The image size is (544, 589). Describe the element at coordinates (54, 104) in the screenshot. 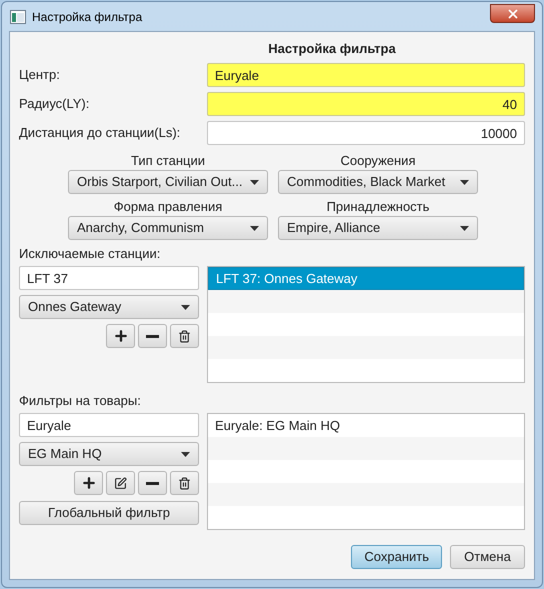

I see `field-label: Радиус(LY):` at that location.